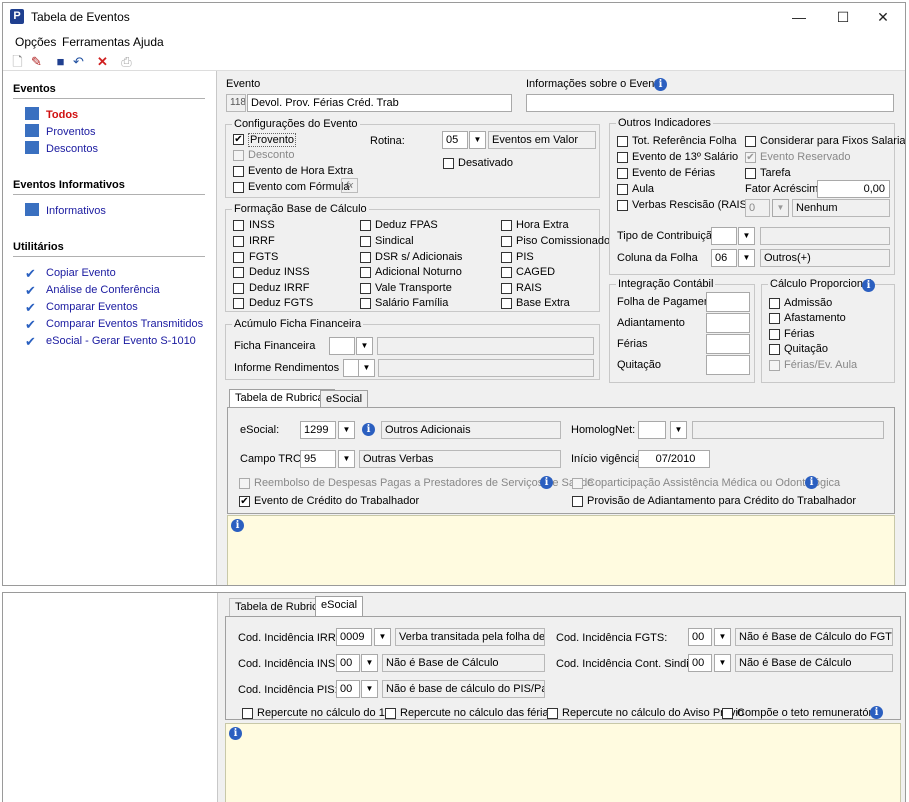  I want to click on informe-dropdown: ▼, so click(366, 368).